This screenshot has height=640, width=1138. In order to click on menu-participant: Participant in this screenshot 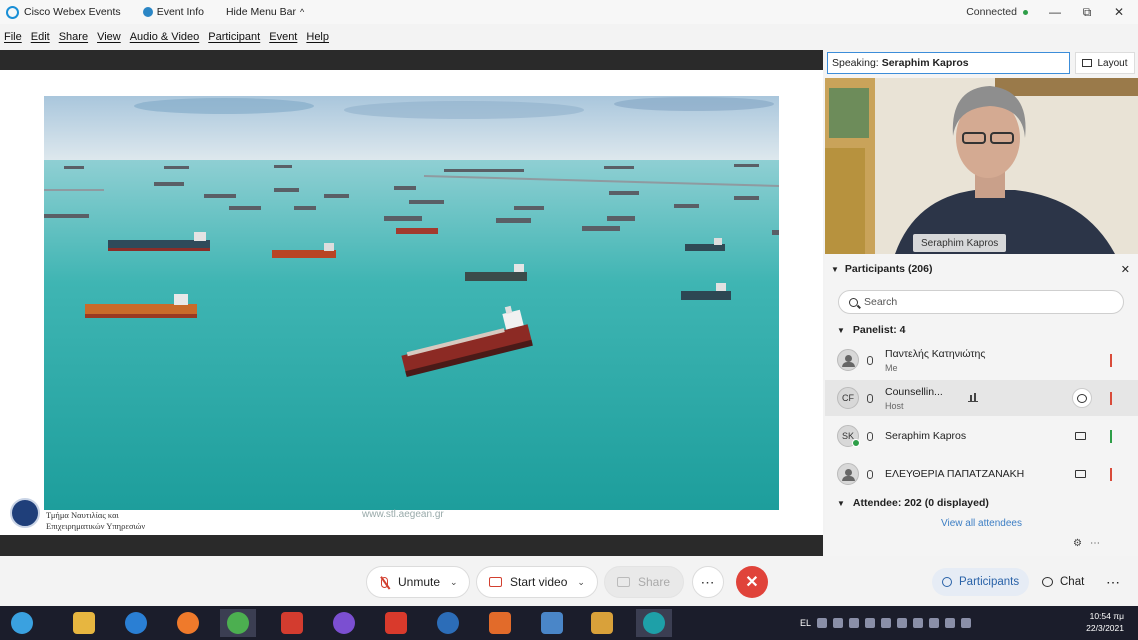, I will do `click(234, 37)`.